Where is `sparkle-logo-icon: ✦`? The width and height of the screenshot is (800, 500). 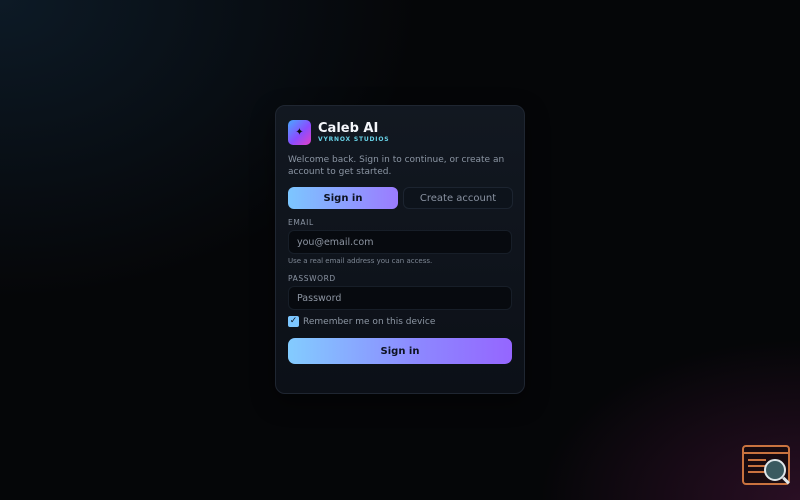
sparkle-logo-icon: ✦ is located at coordinates (299, 132).